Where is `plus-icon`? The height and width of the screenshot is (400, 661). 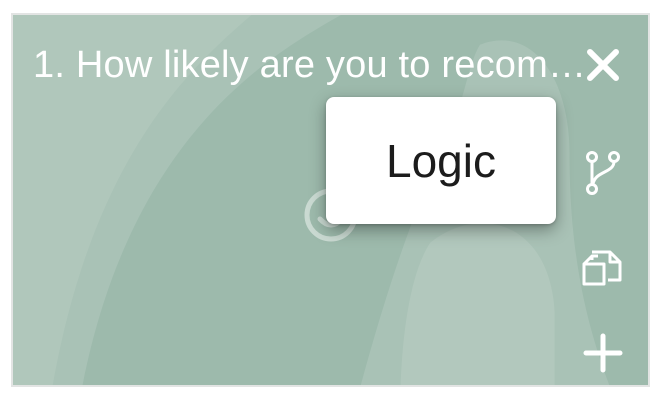 plus-icon is located at coordinates (603, 353).